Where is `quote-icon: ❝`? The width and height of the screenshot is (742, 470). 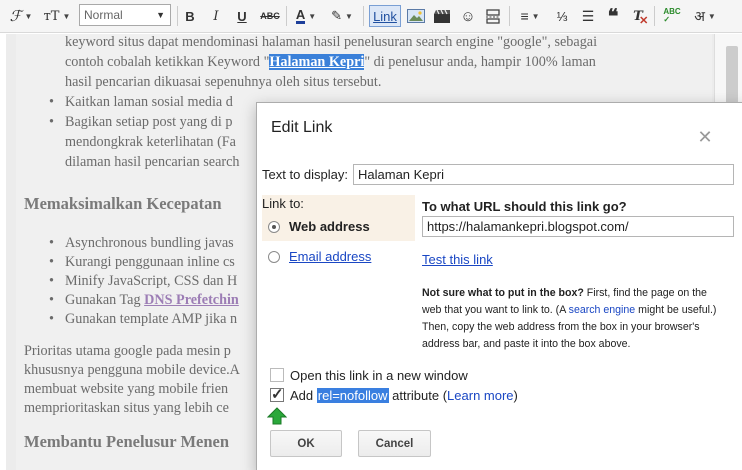
quote-icon: ❝ is located at coordinates (613, 16).